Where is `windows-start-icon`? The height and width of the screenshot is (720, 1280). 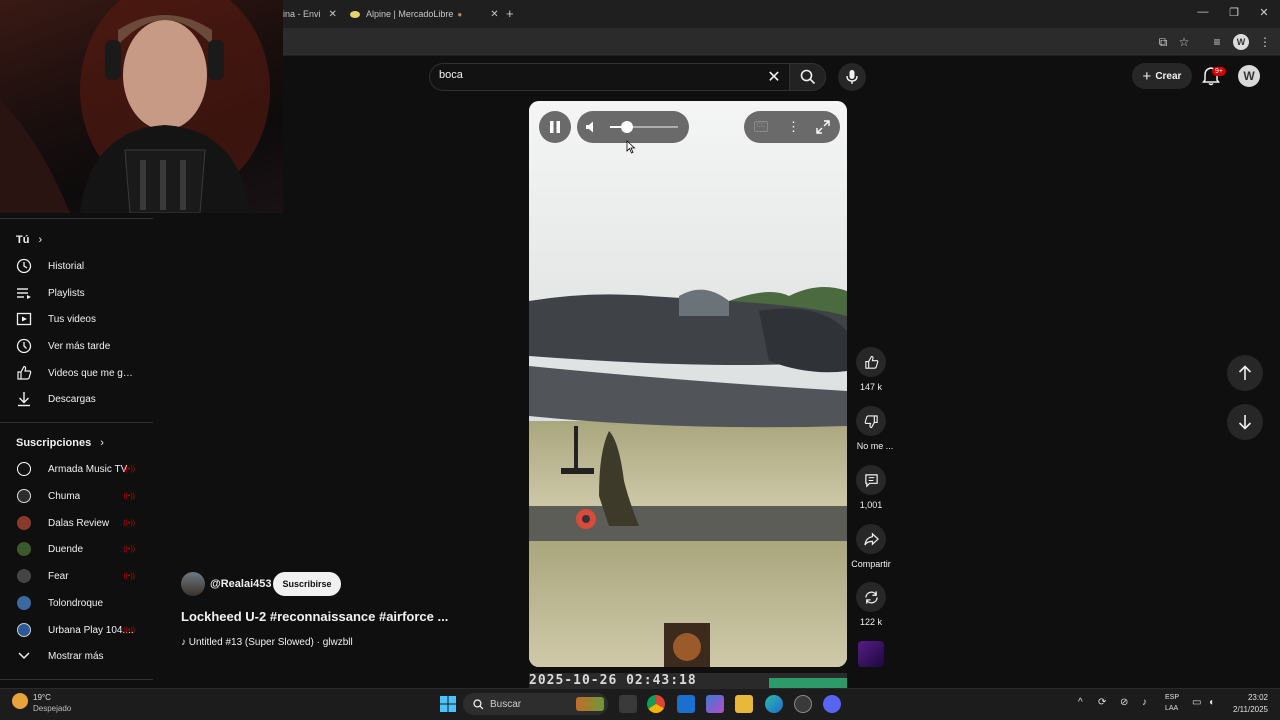
windows-start-icon is located at coordinates (448, 704).